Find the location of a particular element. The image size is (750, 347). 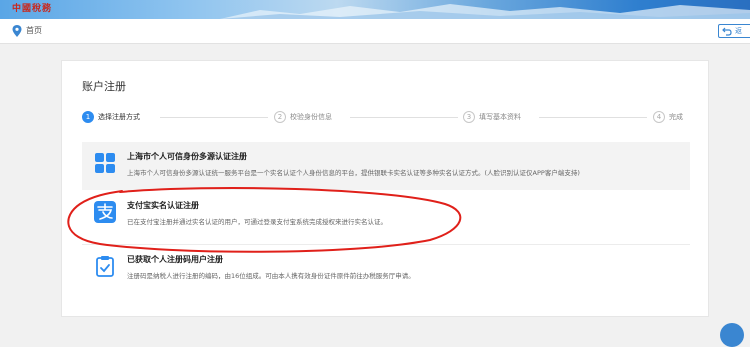

site-logo: 中國稅務 is located at coordinates (32, 9).